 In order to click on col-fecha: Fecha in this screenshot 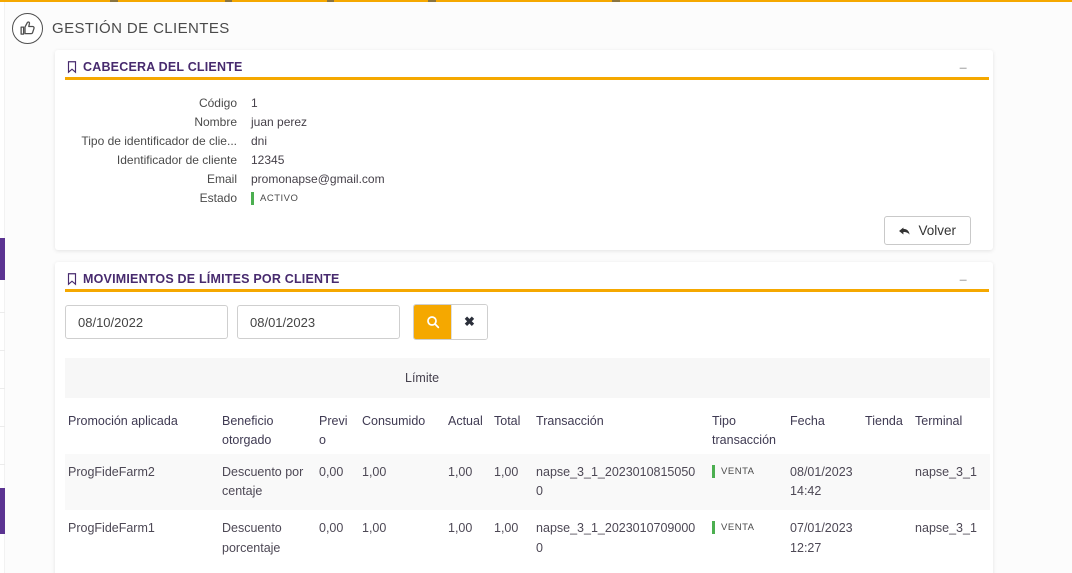, I will do `click(807, 421)`.